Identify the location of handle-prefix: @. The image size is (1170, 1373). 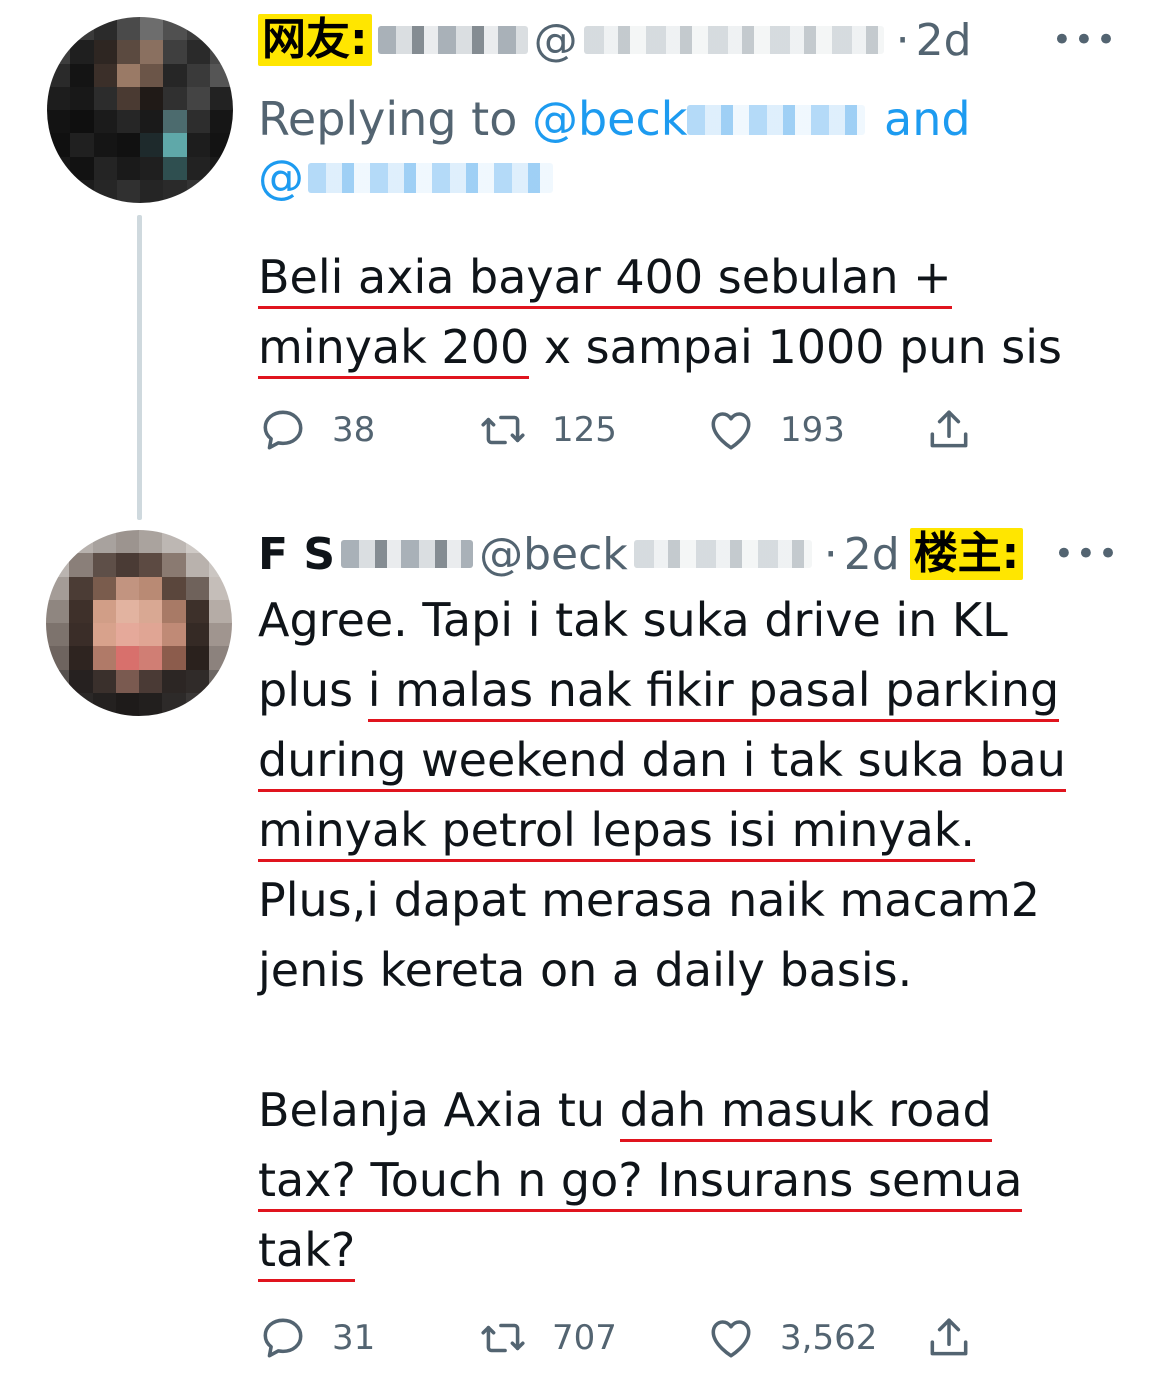
(556, 40).